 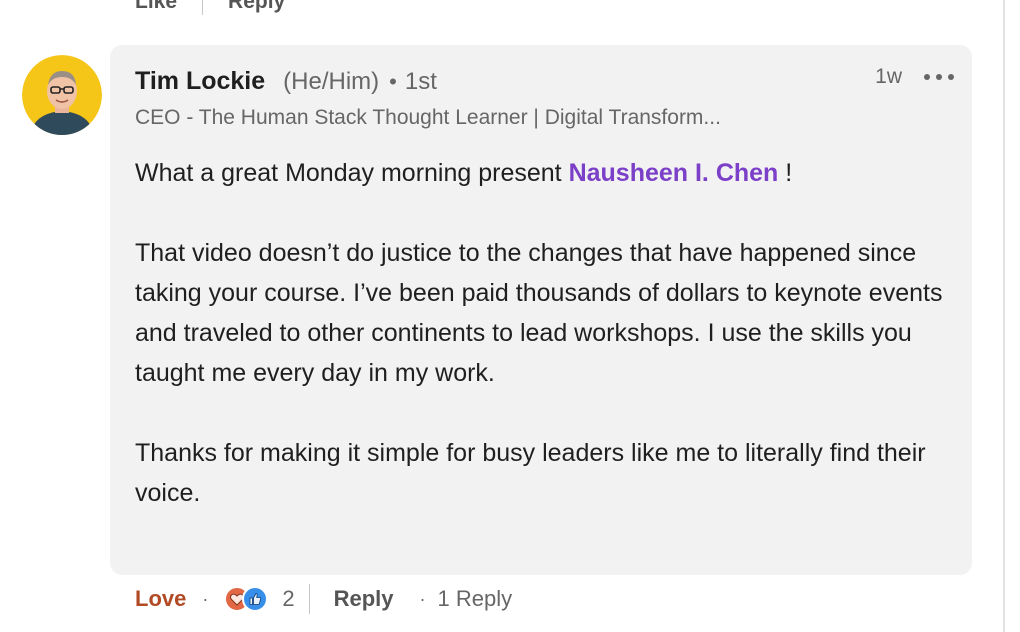 I want to click on reaction-summary, so click(x=249, y=599).